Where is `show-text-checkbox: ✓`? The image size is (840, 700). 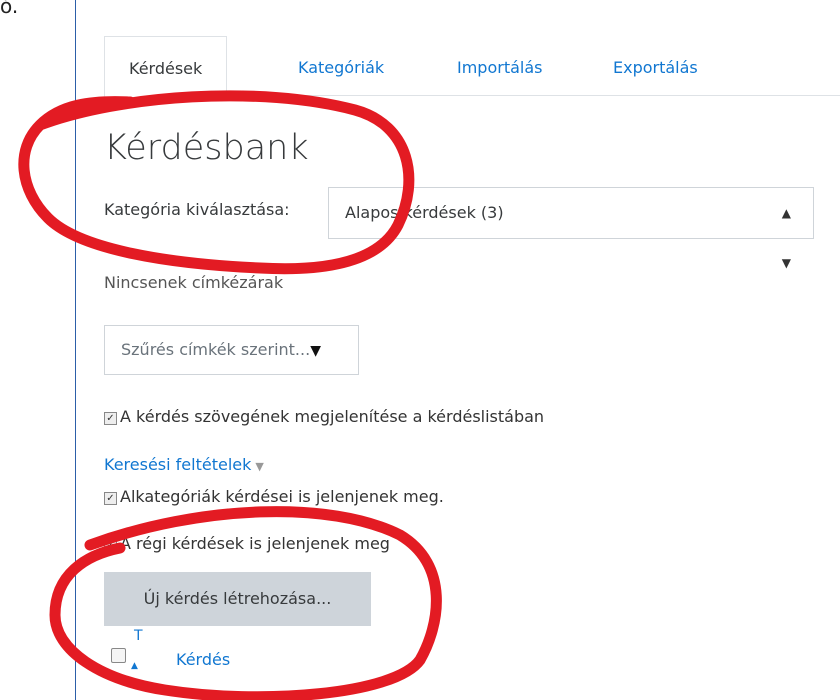
show-text-checkbox: ✓ is located at coordinates (110, 418).